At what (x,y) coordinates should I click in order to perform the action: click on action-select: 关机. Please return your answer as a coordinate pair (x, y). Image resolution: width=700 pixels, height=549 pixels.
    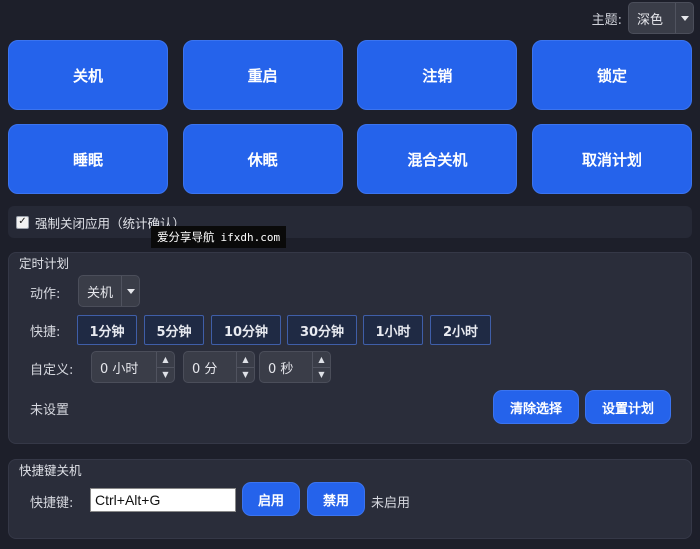
    Looking at the image, I should click on (109, 291).